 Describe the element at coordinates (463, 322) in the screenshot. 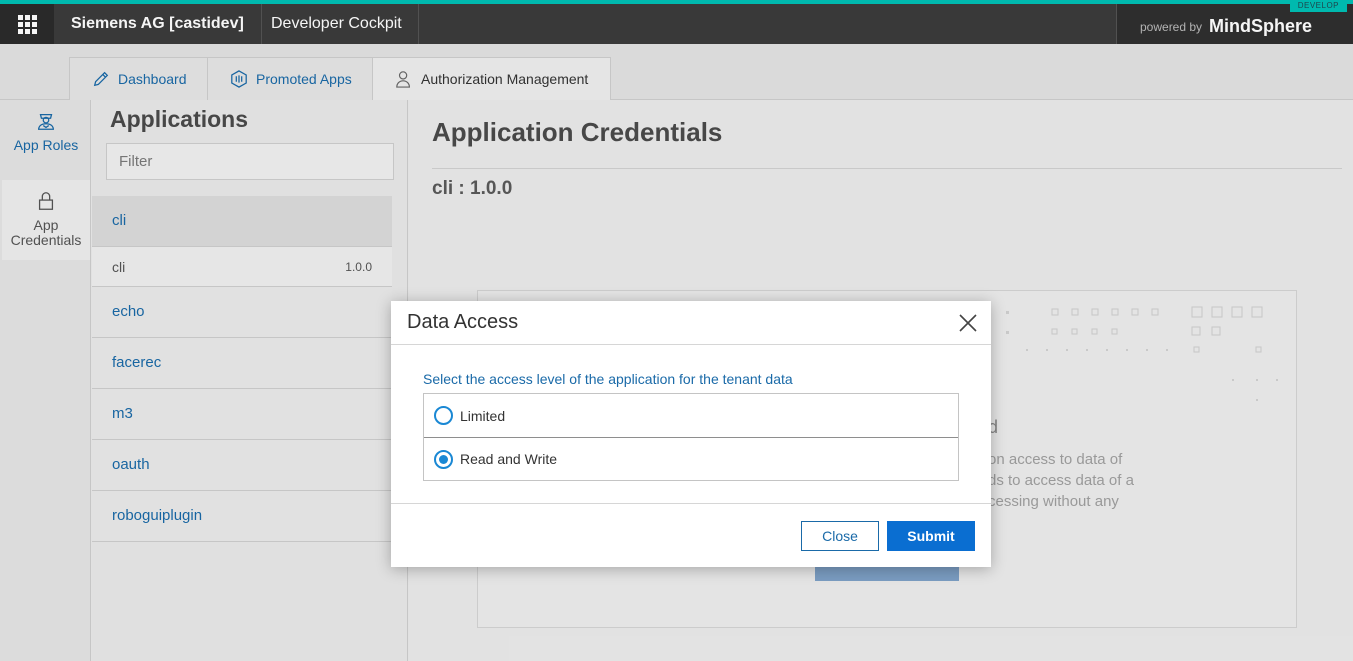

I see `dialog-title: Data Access` at that location.